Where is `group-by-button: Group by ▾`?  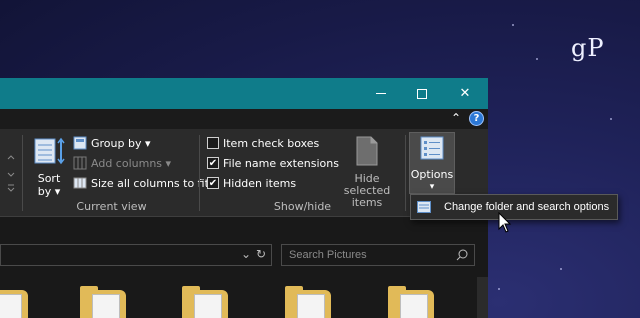
group-by-button: Group by ▾ is located at coordinates (112, 143).